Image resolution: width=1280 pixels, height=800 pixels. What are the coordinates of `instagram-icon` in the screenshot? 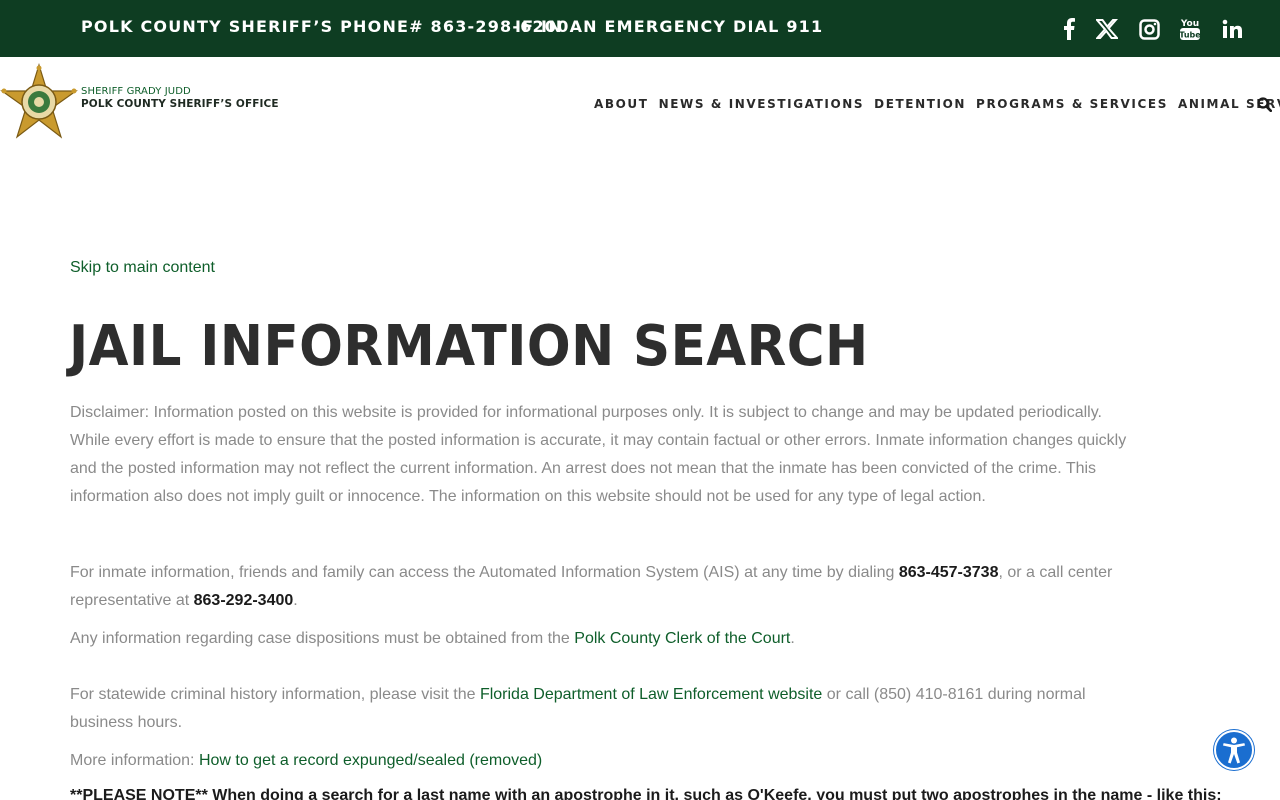 It's located at (1149, 29).